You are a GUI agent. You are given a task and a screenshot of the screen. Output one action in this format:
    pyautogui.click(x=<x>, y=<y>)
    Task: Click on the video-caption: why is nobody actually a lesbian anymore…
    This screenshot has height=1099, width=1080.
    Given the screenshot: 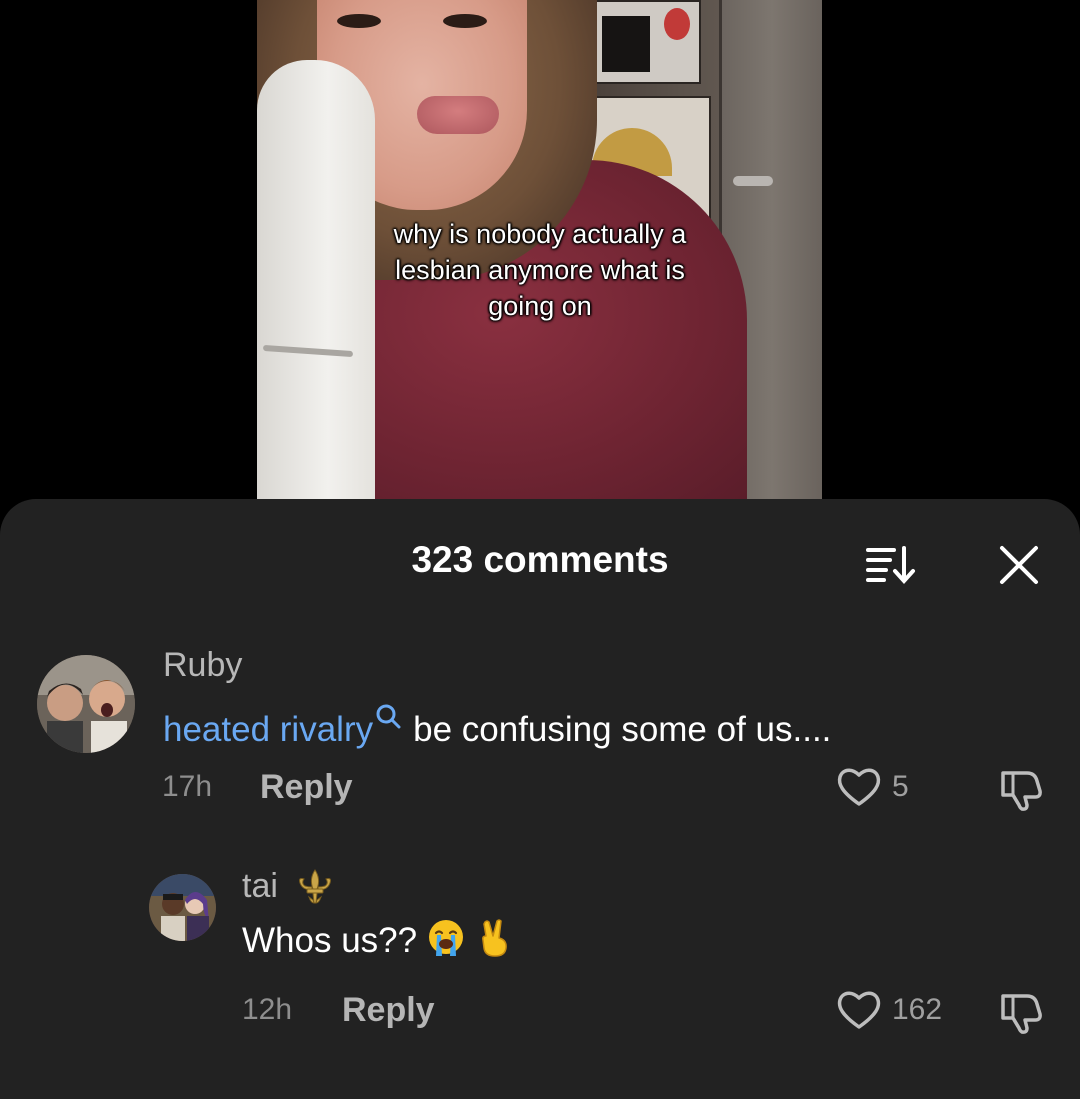 What is the action you would take?
    pyautogui.click(x=540, y=270)
    